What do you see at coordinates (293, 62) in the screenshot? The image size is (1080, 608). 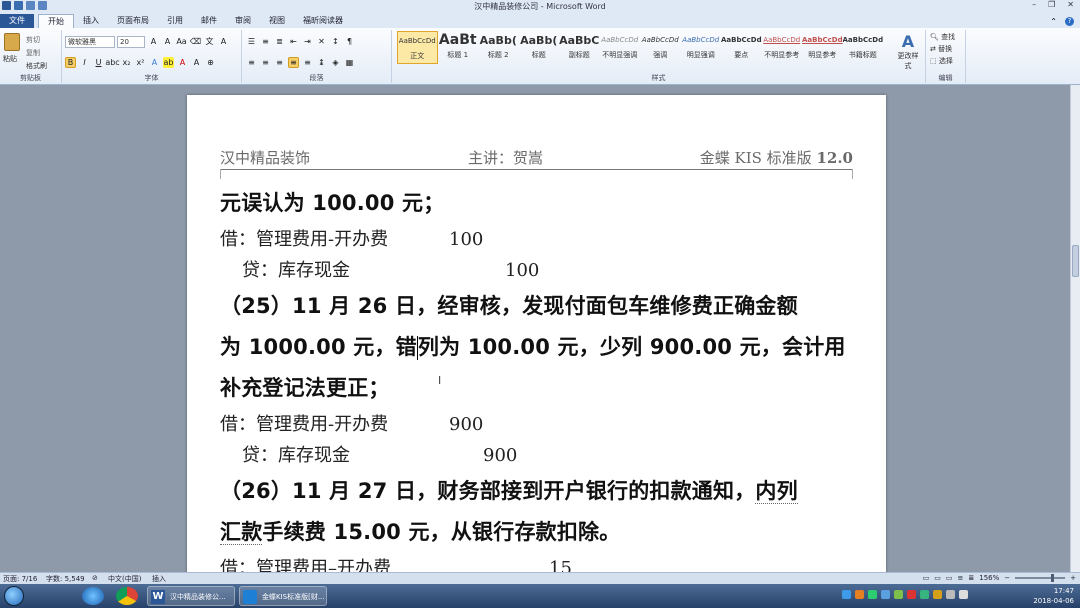 I see `justify-icon: ≡` at bounding box center [293, 62].